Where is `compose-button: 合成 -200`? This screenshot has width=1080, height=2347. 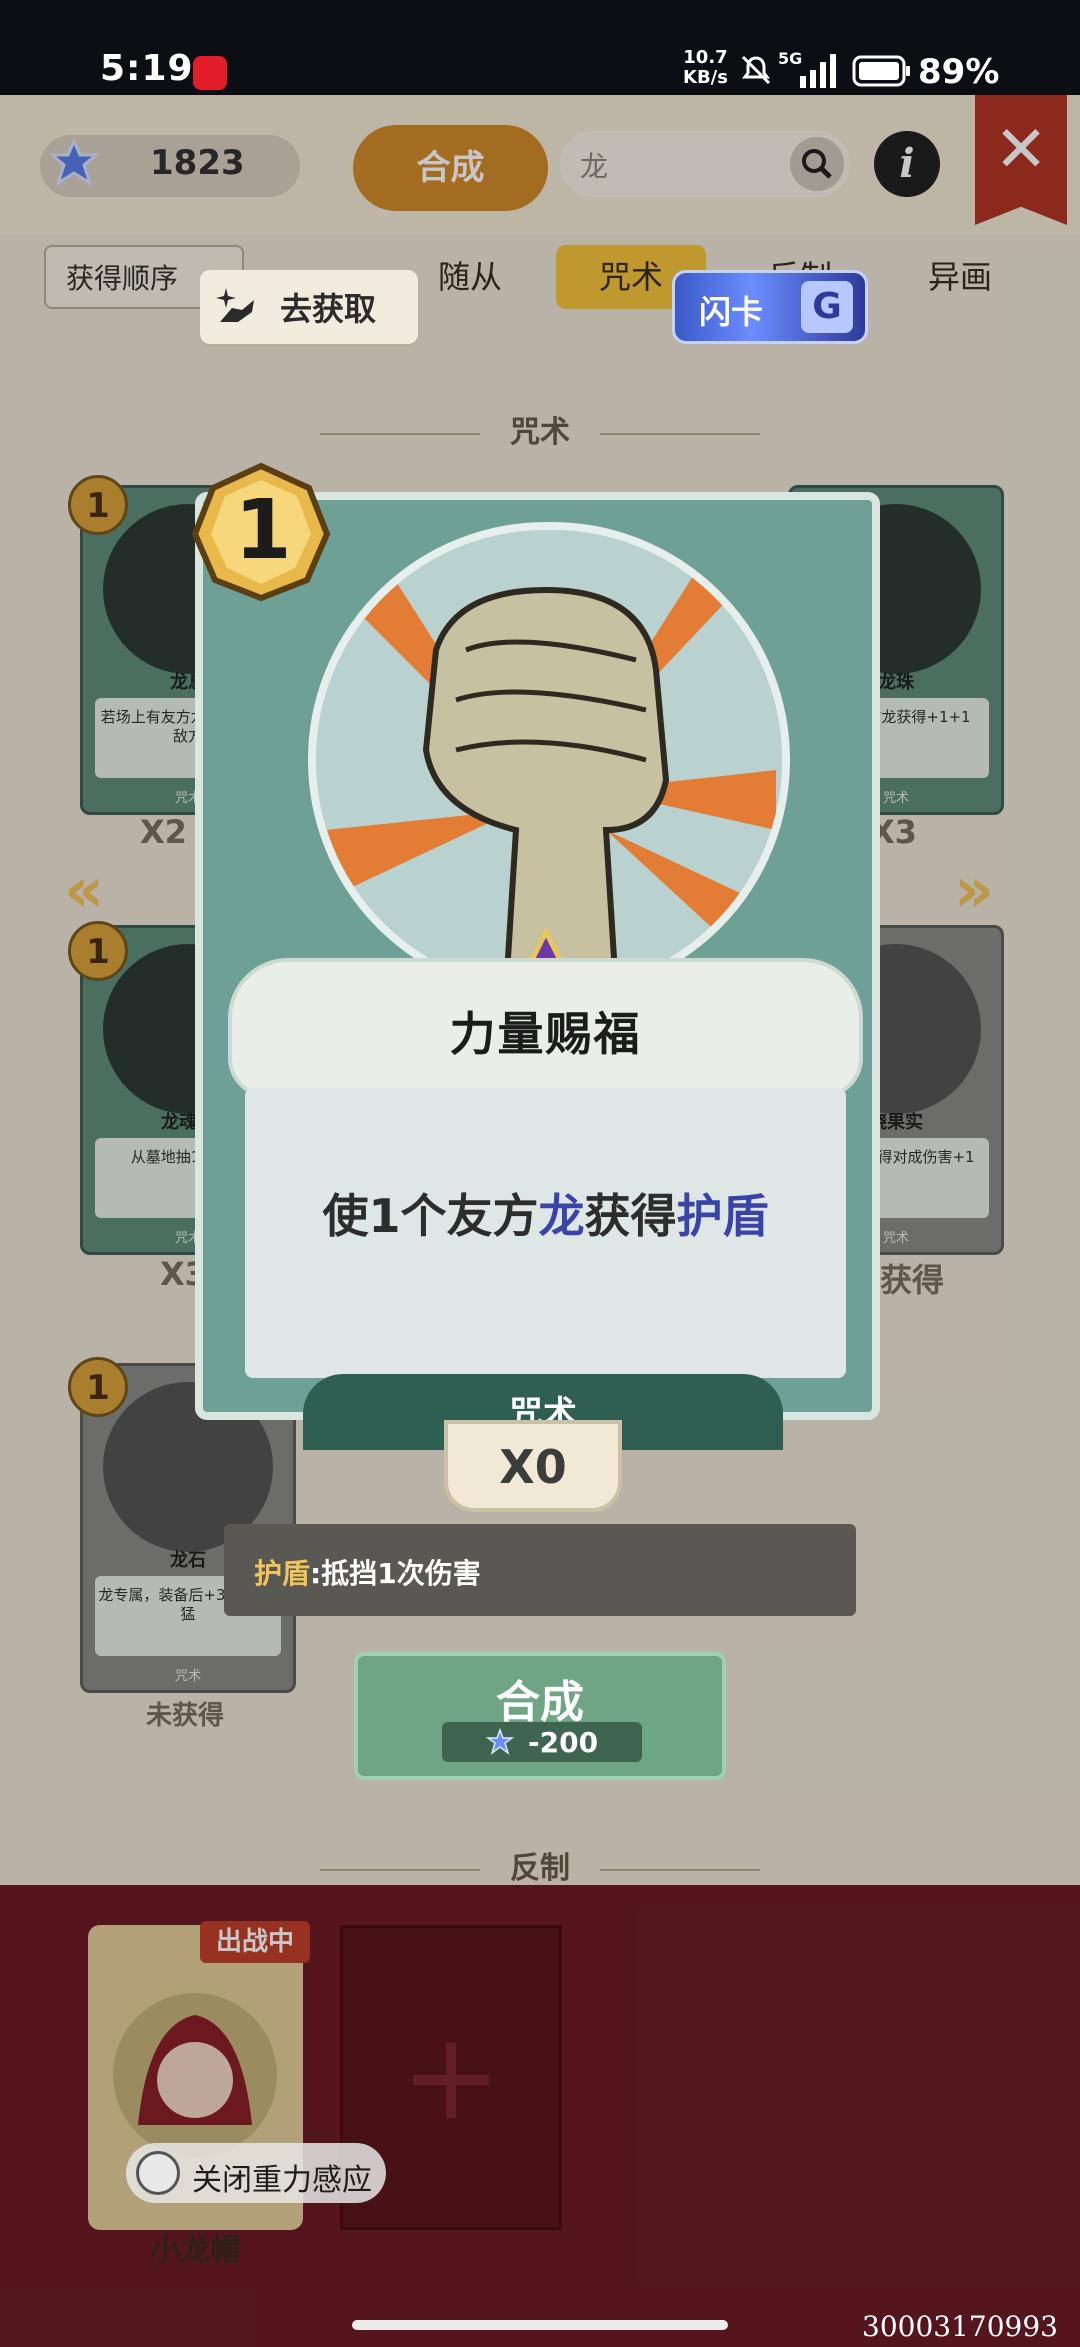
compose-button: 合成 -200 is located at coordinates (540, 1716).